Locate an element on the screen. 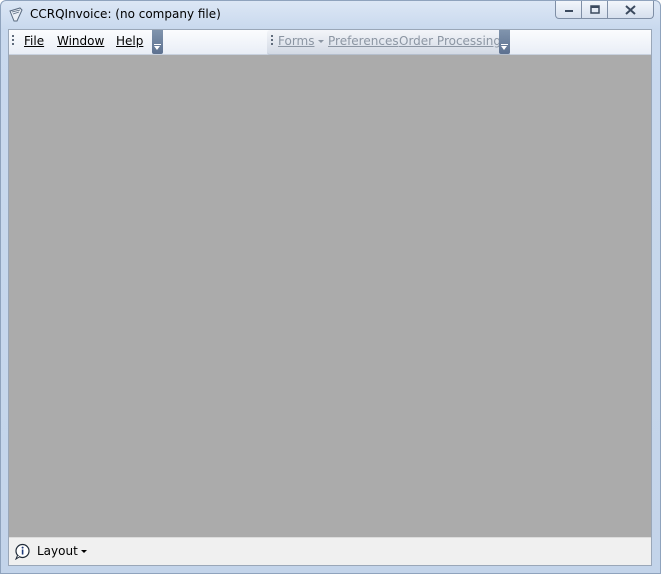 Image resolution: width=661 pixels, height=574 pixels. menu-window: Window is located at coordinates (80, 41).